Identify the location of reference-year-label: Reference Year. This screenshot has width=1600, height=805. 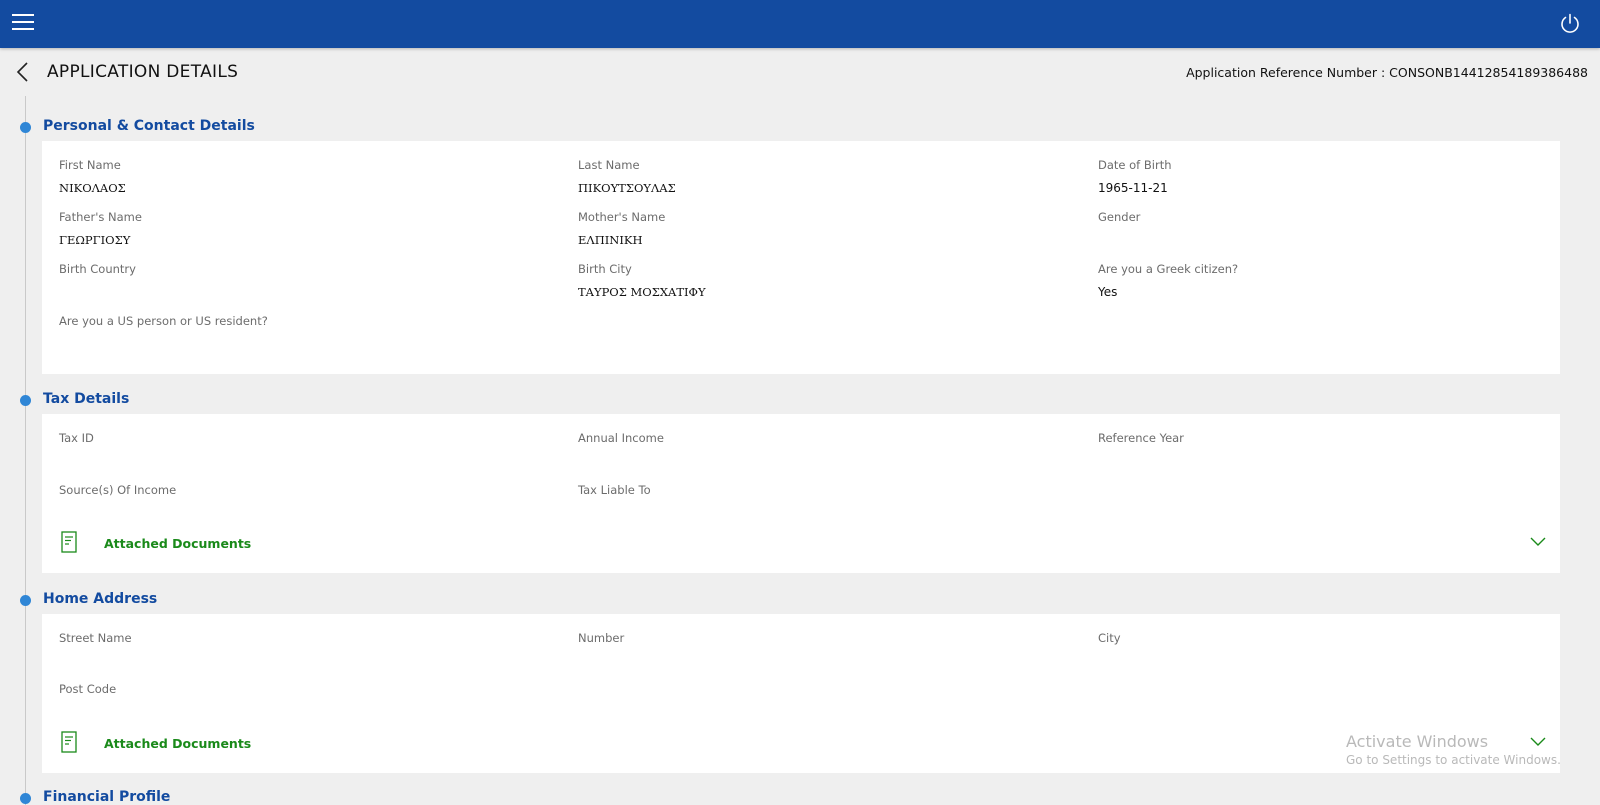
(1141, 438).